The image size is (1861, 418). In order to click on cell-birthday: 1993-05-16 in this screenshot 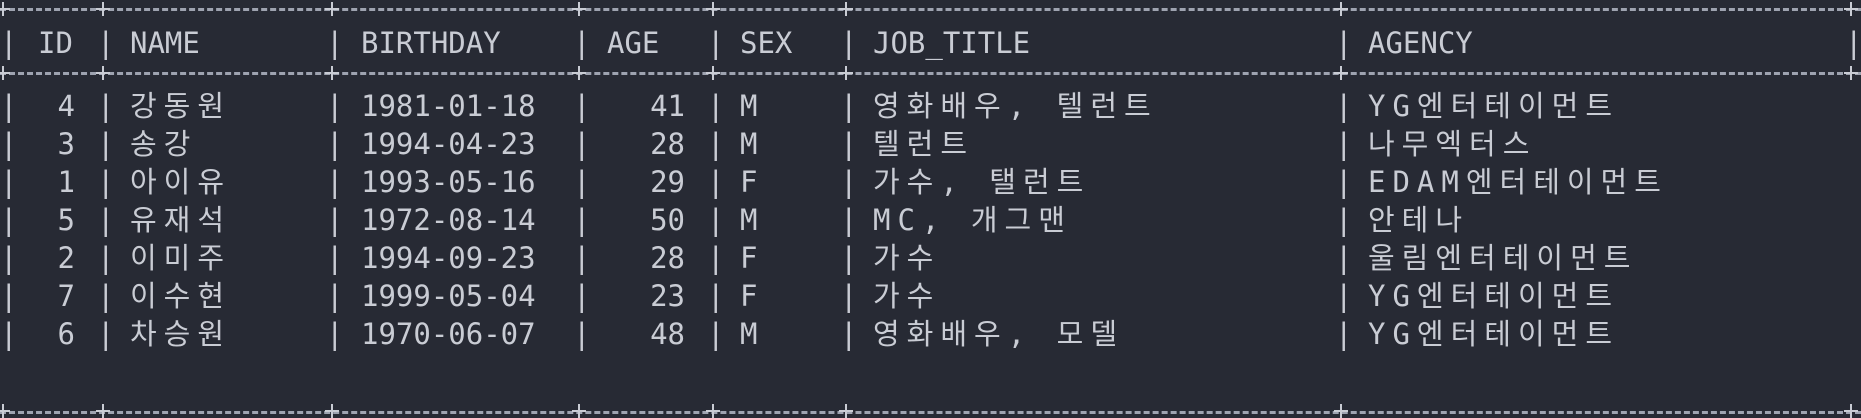, I will do `click(448, 182)`.